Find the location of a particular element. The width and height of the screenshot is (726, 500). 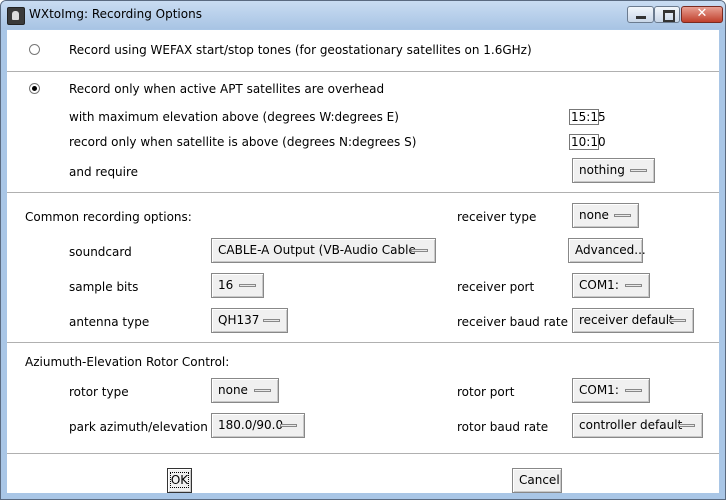

soundcard-value: CABLE-A Output (VB-Audio Cable is located at coordinates (317, 250).